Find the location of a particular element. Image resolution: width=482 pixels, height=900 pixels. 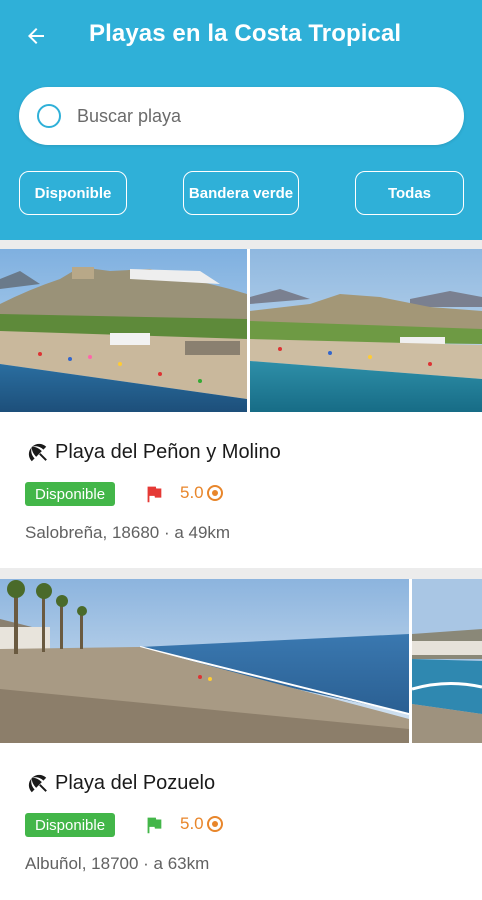

arrow-left-icon is located at coordinates (36, 36).